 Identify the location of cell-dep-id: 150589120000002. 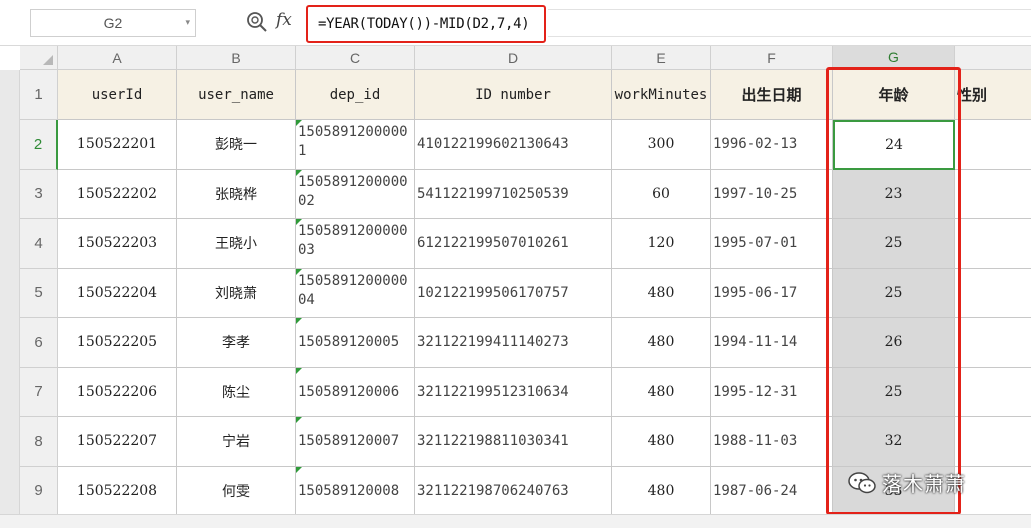
(355, 194).